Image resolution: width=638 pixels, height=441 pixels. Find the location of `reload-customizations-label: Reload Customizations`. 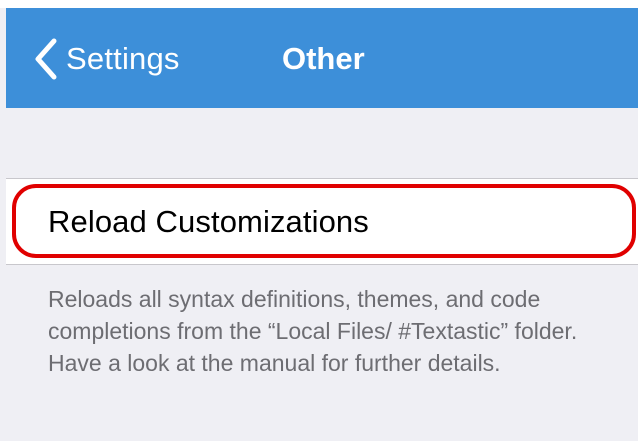

reload-customizations-label: Reload Customizations is located at coordinates (208, 221).